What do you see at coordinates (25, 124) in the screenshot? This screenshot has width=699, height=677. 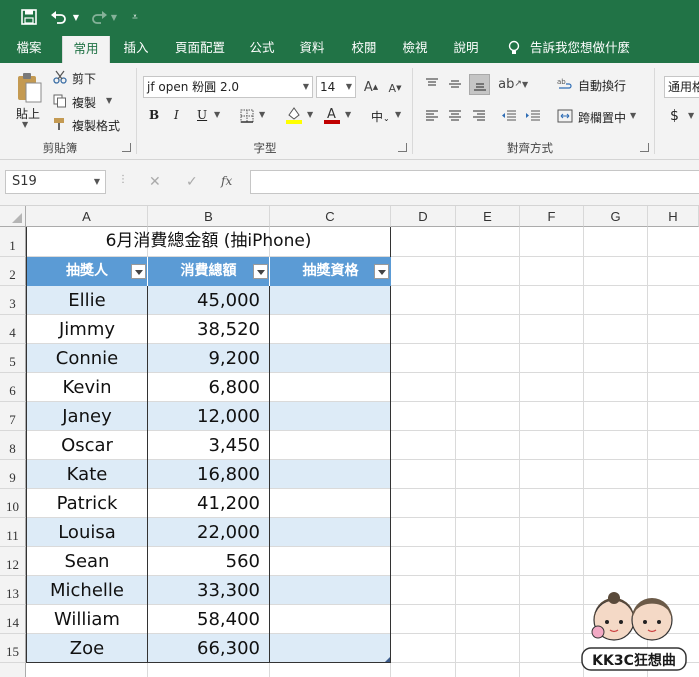 I see `paste-dropdown-icon: ▼` at bounding box center [25, 124].